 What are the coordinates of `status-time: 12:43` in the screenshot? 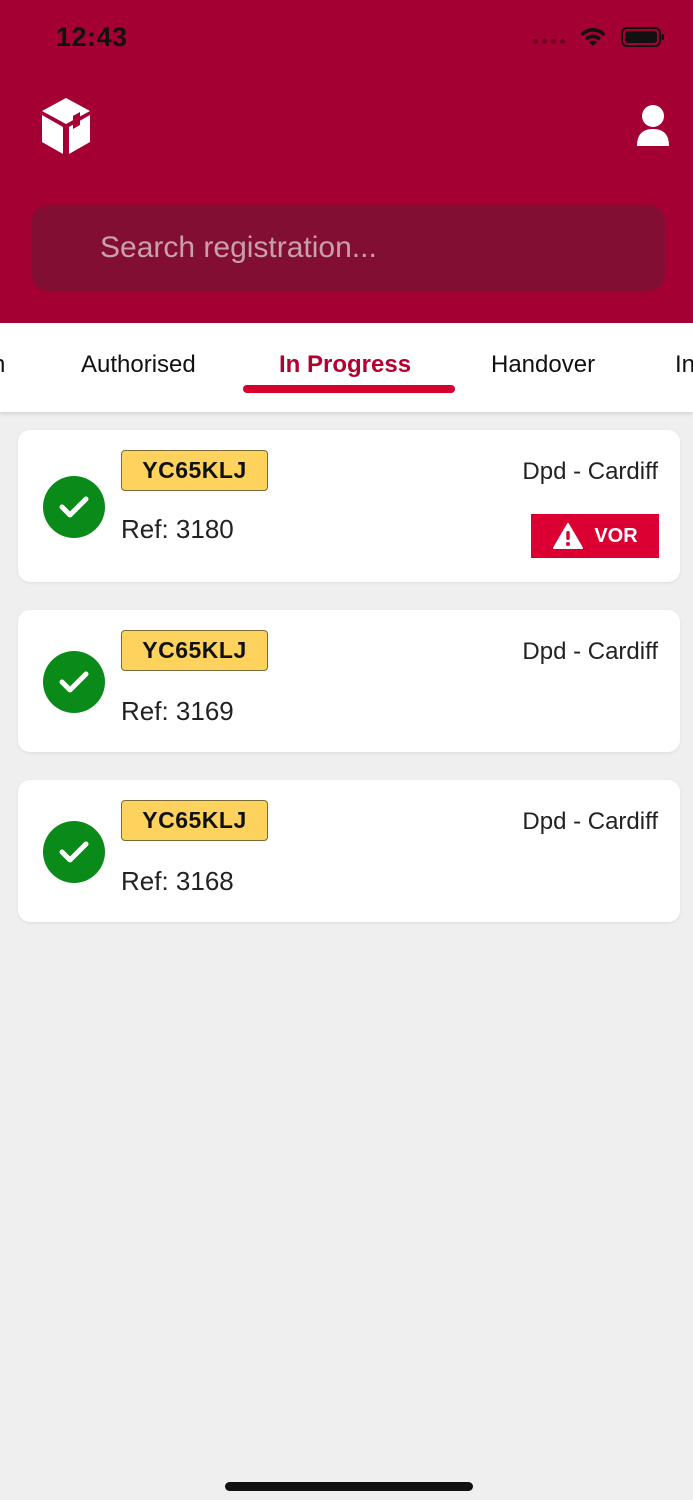 It's located at (92, 37).